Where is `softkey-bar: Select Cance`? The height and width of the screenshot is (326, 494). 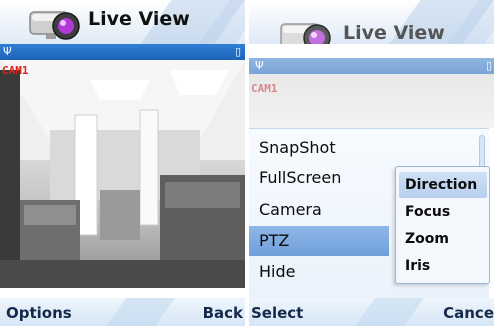 softkey-bar: Select Cance is located at coordinates (371, 312).